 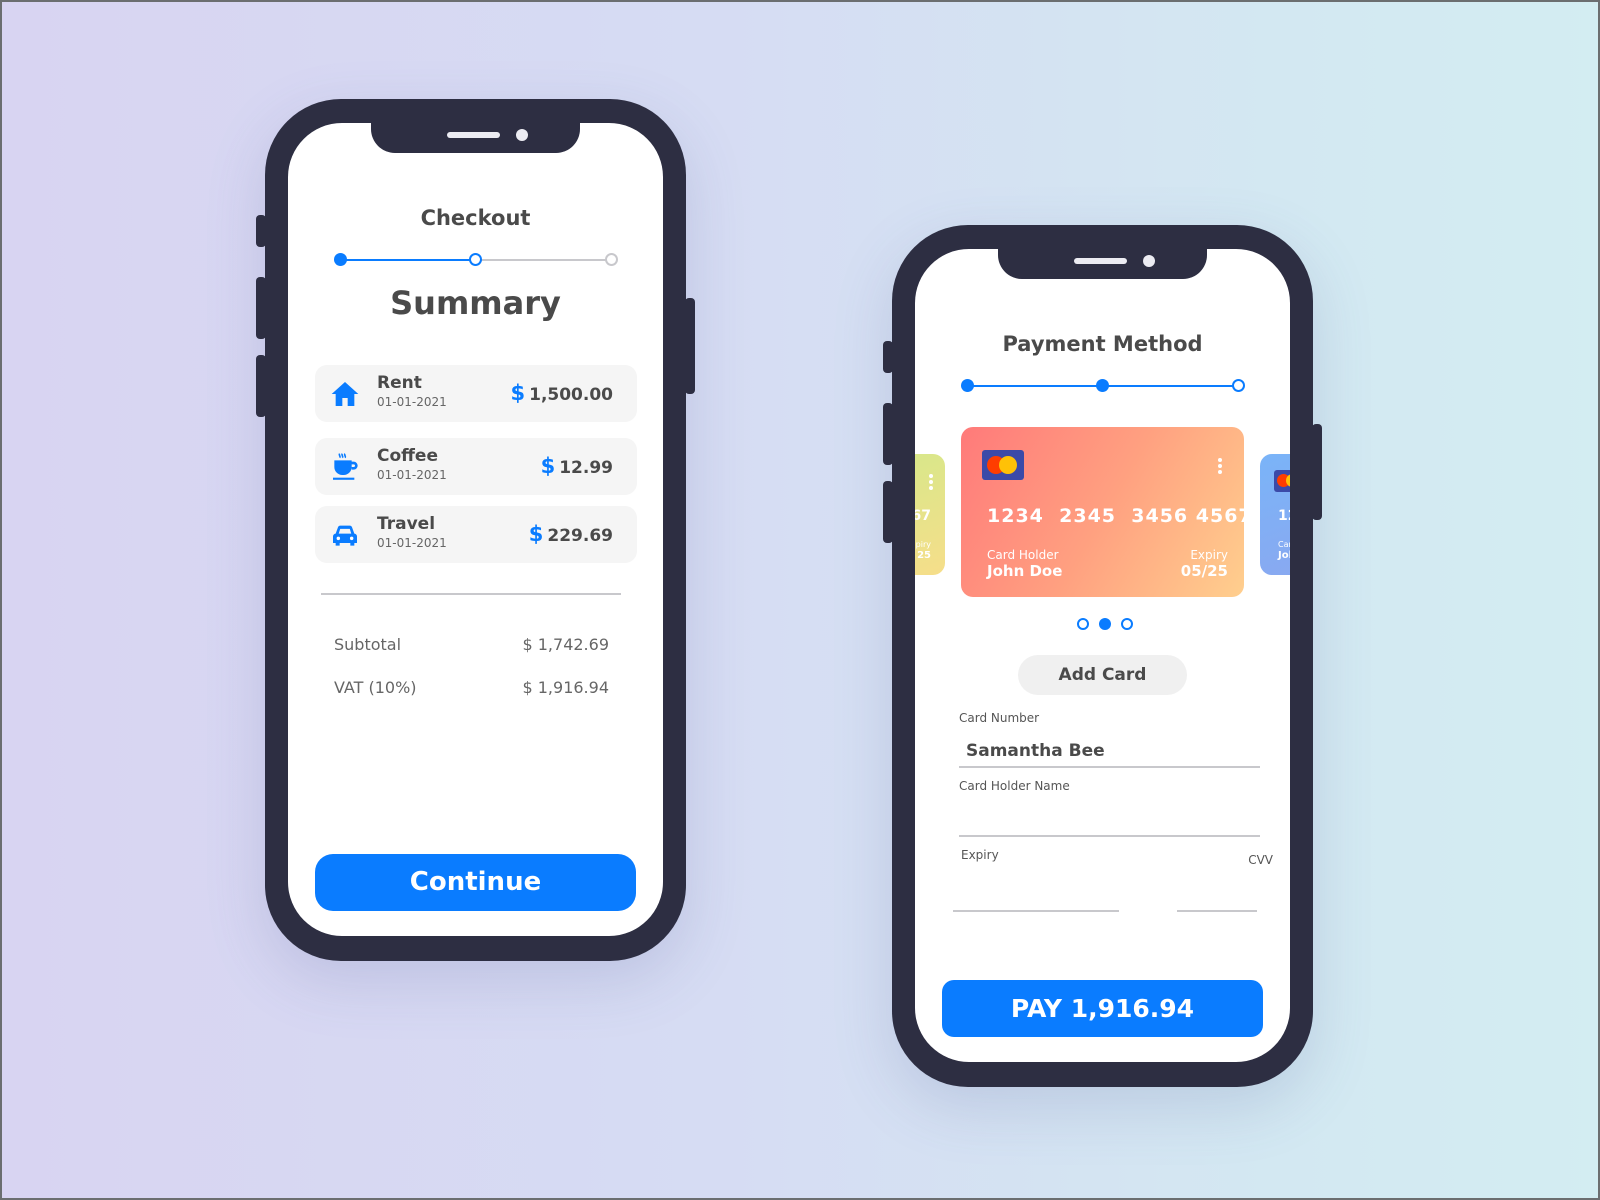 What do you see at coordinates (923, 544) in the screenshot?
I see `card-expiry-label-partial: piry` at bounding box center [923, 544].